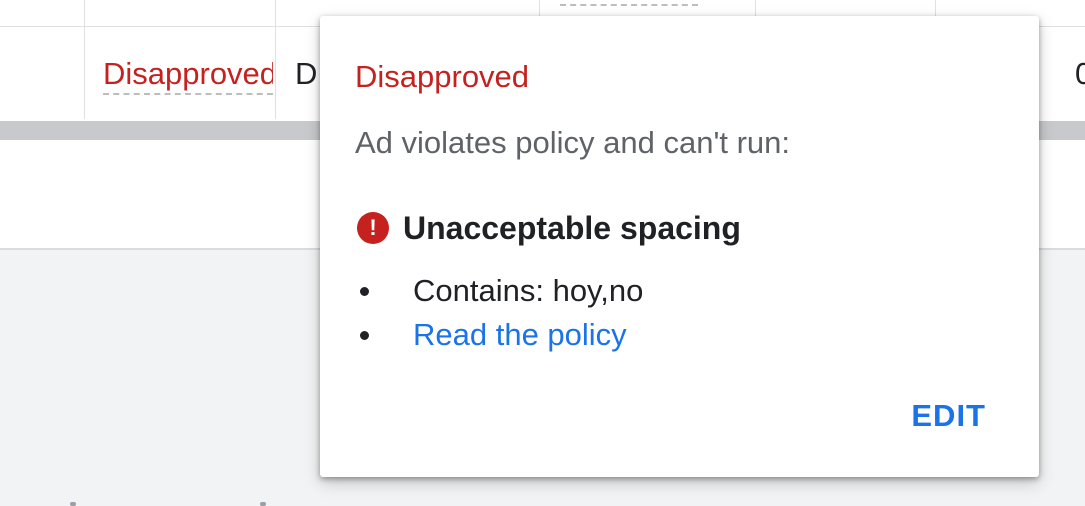 This screenshot has height=506, width=1085. I want to click on list-item: Contains: hoy,no, so click(501, 291).